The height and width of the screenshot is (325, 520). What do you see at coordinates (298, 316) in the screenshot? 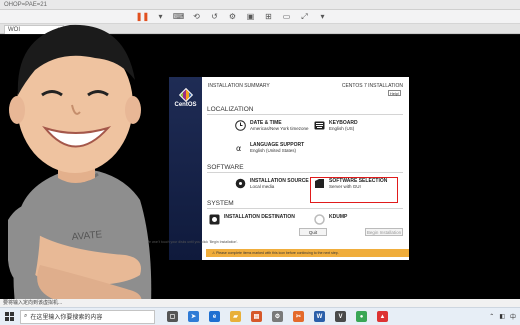
I see `tool-icon: ✂` at bounding box center [298, 316].